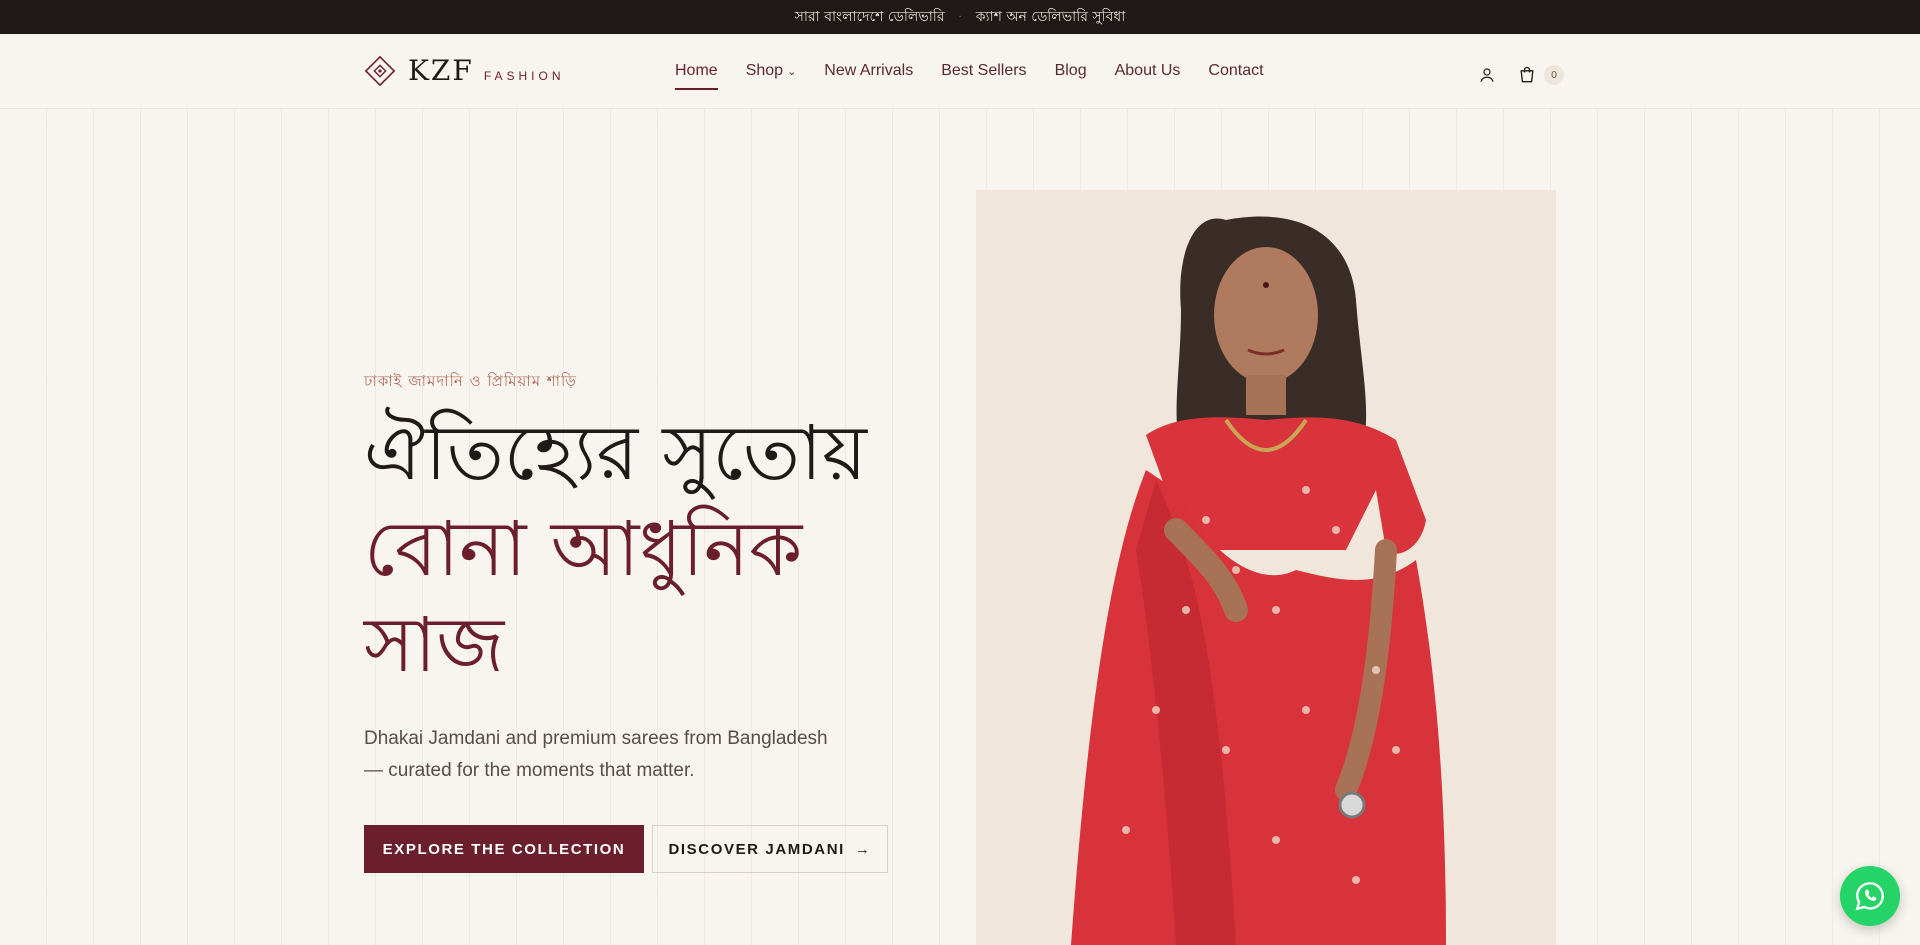 This screenshot has width=1920, height=945. I want to click on announcement-delivery: সারা বাংলাদেশে ডেলিভারি, so click(869, 17).